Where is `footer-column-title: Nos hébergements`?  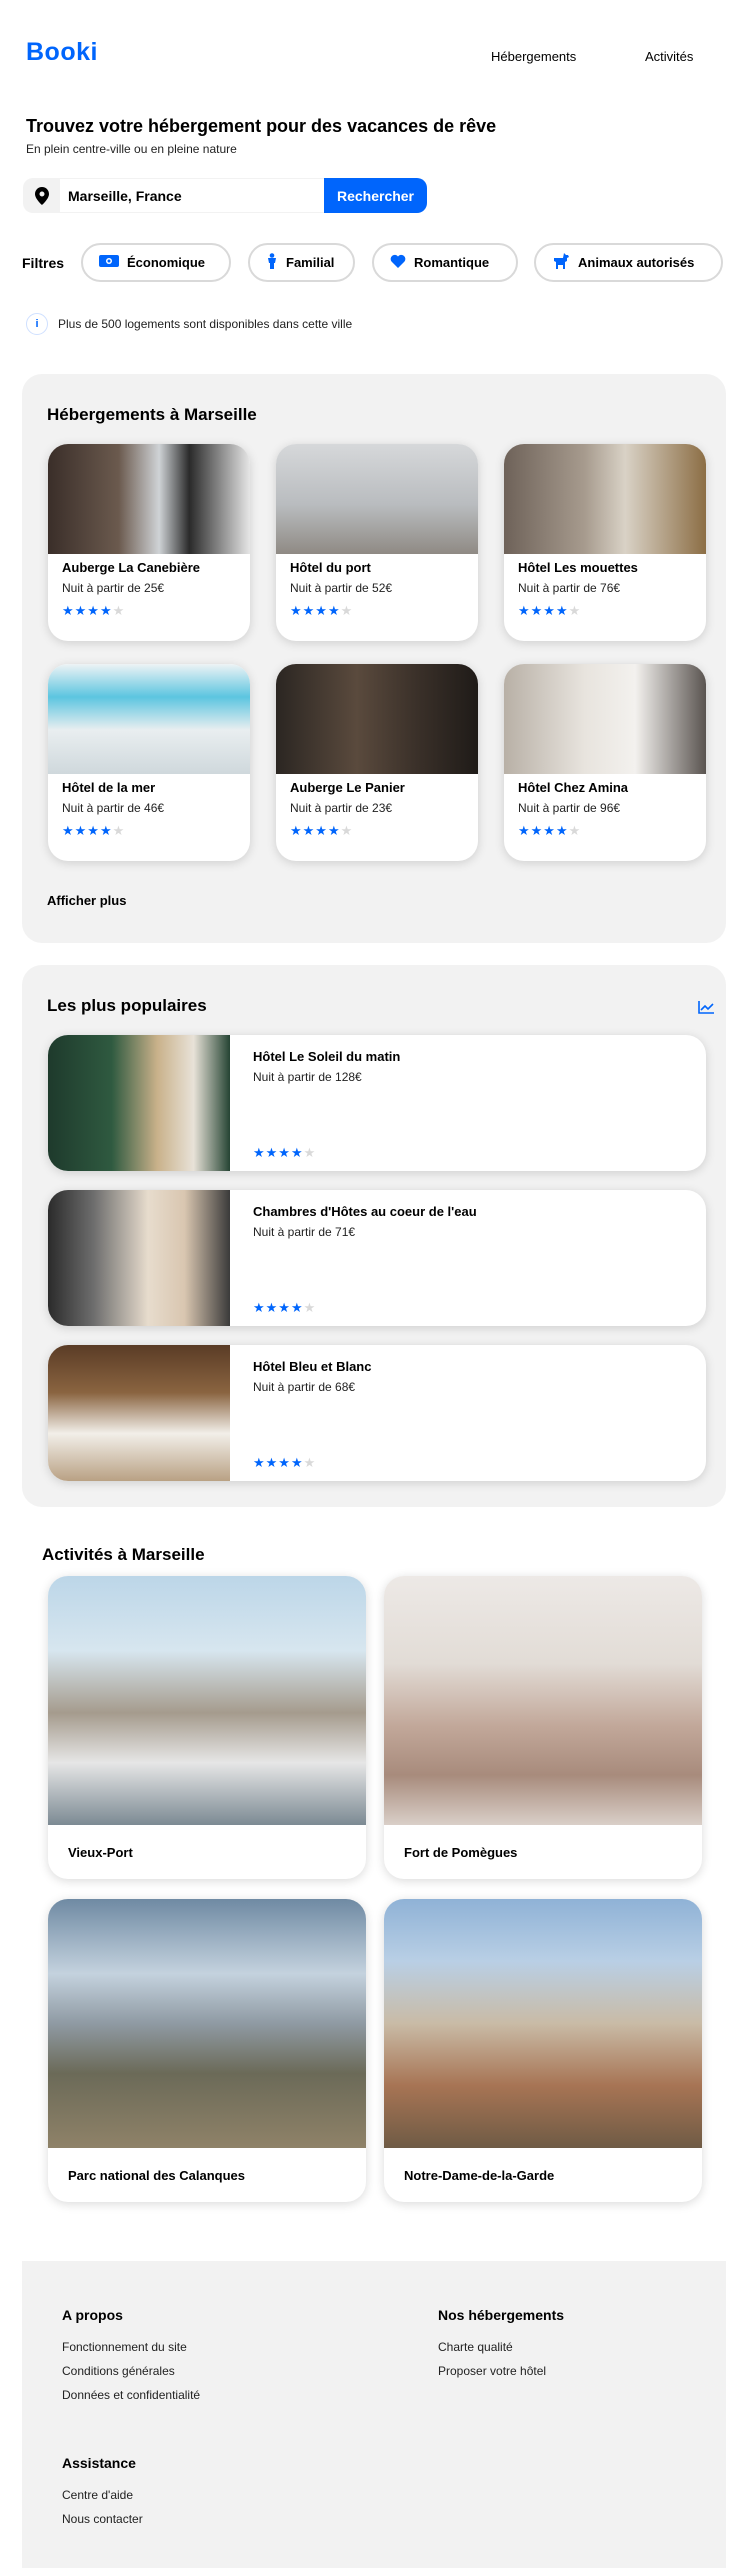
footer-column-title: Nos hébergements is located at coordinates (501, 2315).